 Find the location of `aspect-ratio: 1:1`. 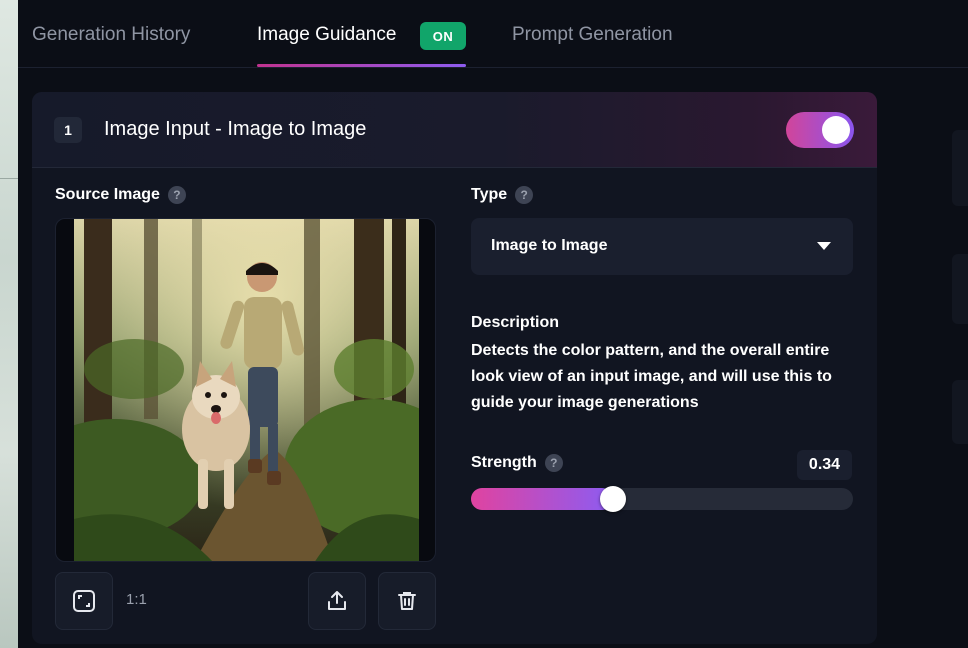

aspect-ratio: 1:1 is located at coordinates (136, 599).